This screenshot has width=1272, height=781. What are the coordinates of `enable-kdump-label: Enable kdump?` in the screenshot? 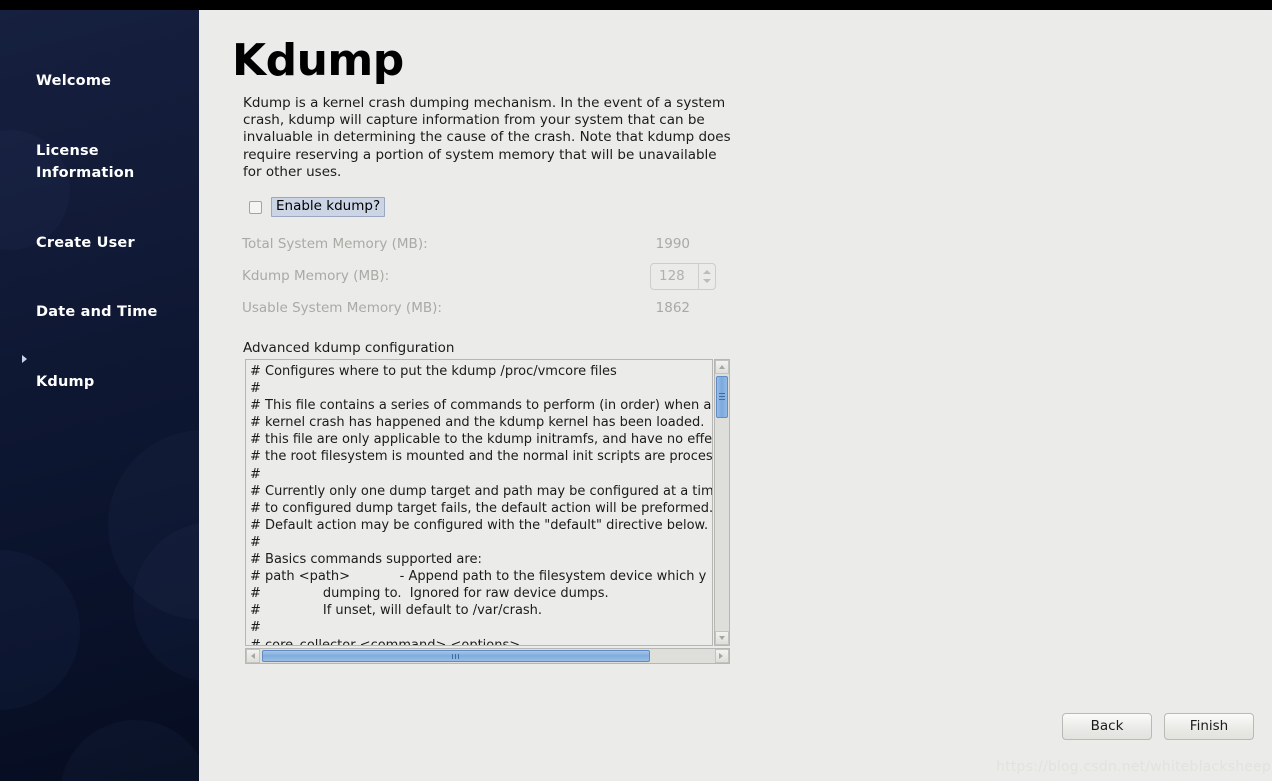 It's located at (328, 207).